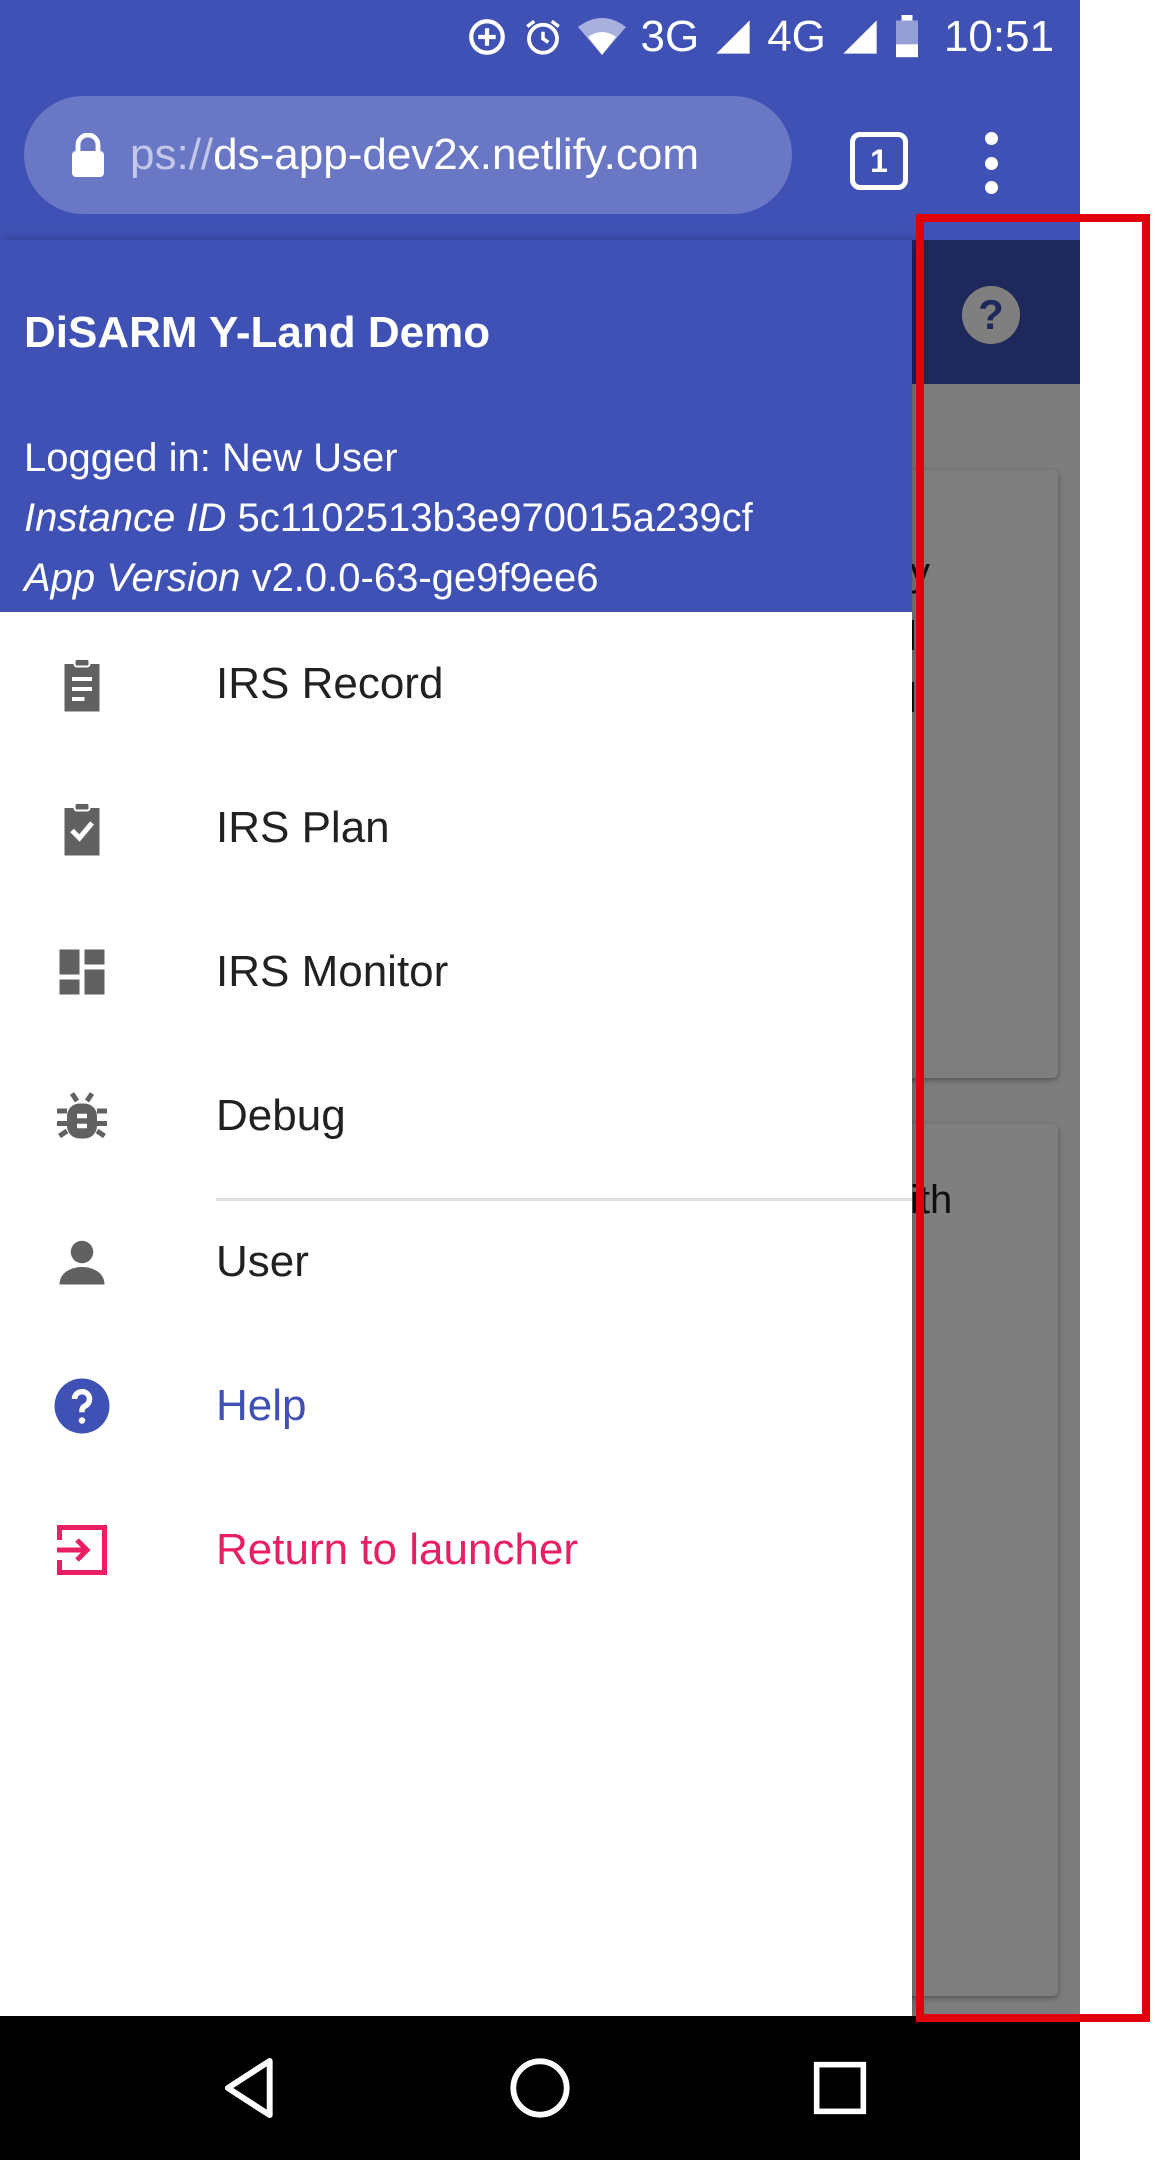  I want to click on network-3g-label: 3G, so click(670, 36).